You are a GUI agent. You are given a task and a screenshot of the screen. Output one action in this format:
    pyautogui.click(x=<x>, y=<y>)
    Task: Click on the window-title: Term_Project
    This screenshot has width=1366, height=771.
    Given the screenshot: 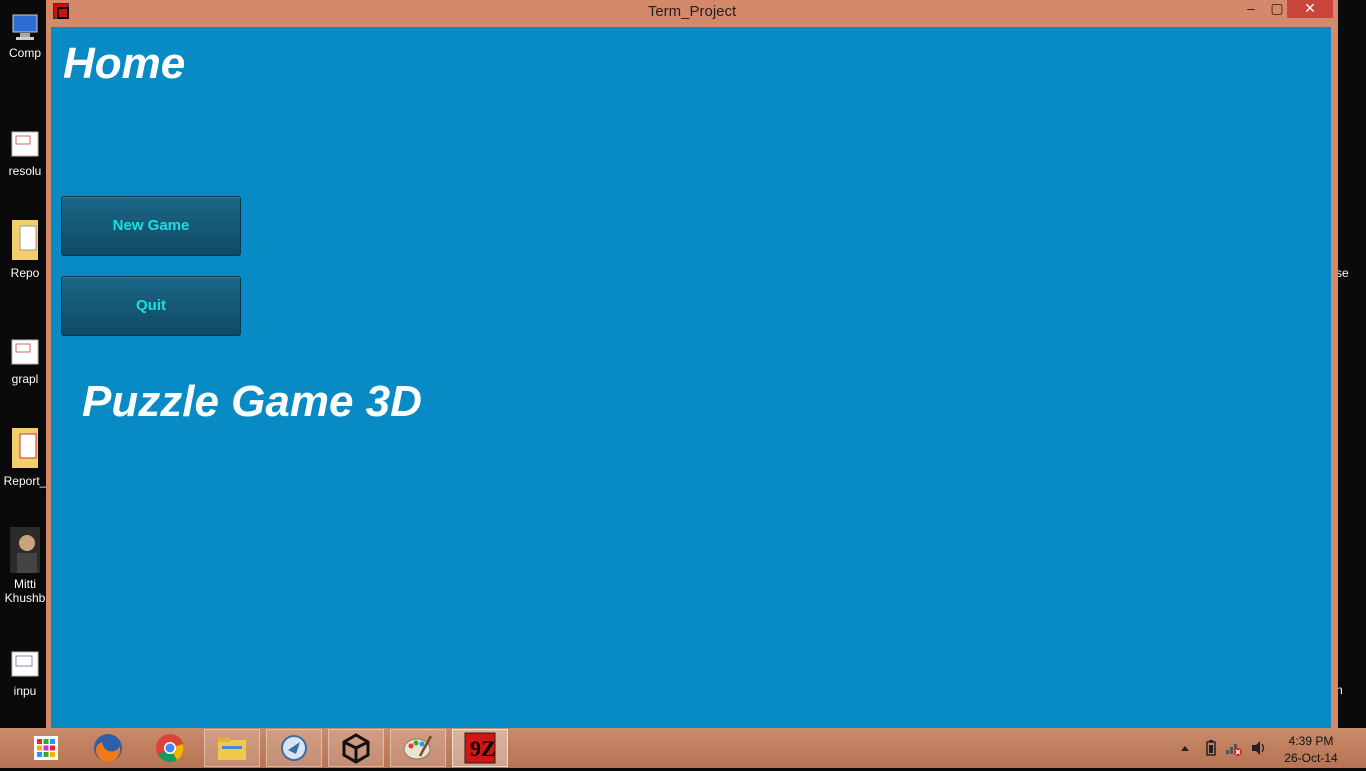 What is the action you would take?
    pyautogui.click(x=692, y=11)
    